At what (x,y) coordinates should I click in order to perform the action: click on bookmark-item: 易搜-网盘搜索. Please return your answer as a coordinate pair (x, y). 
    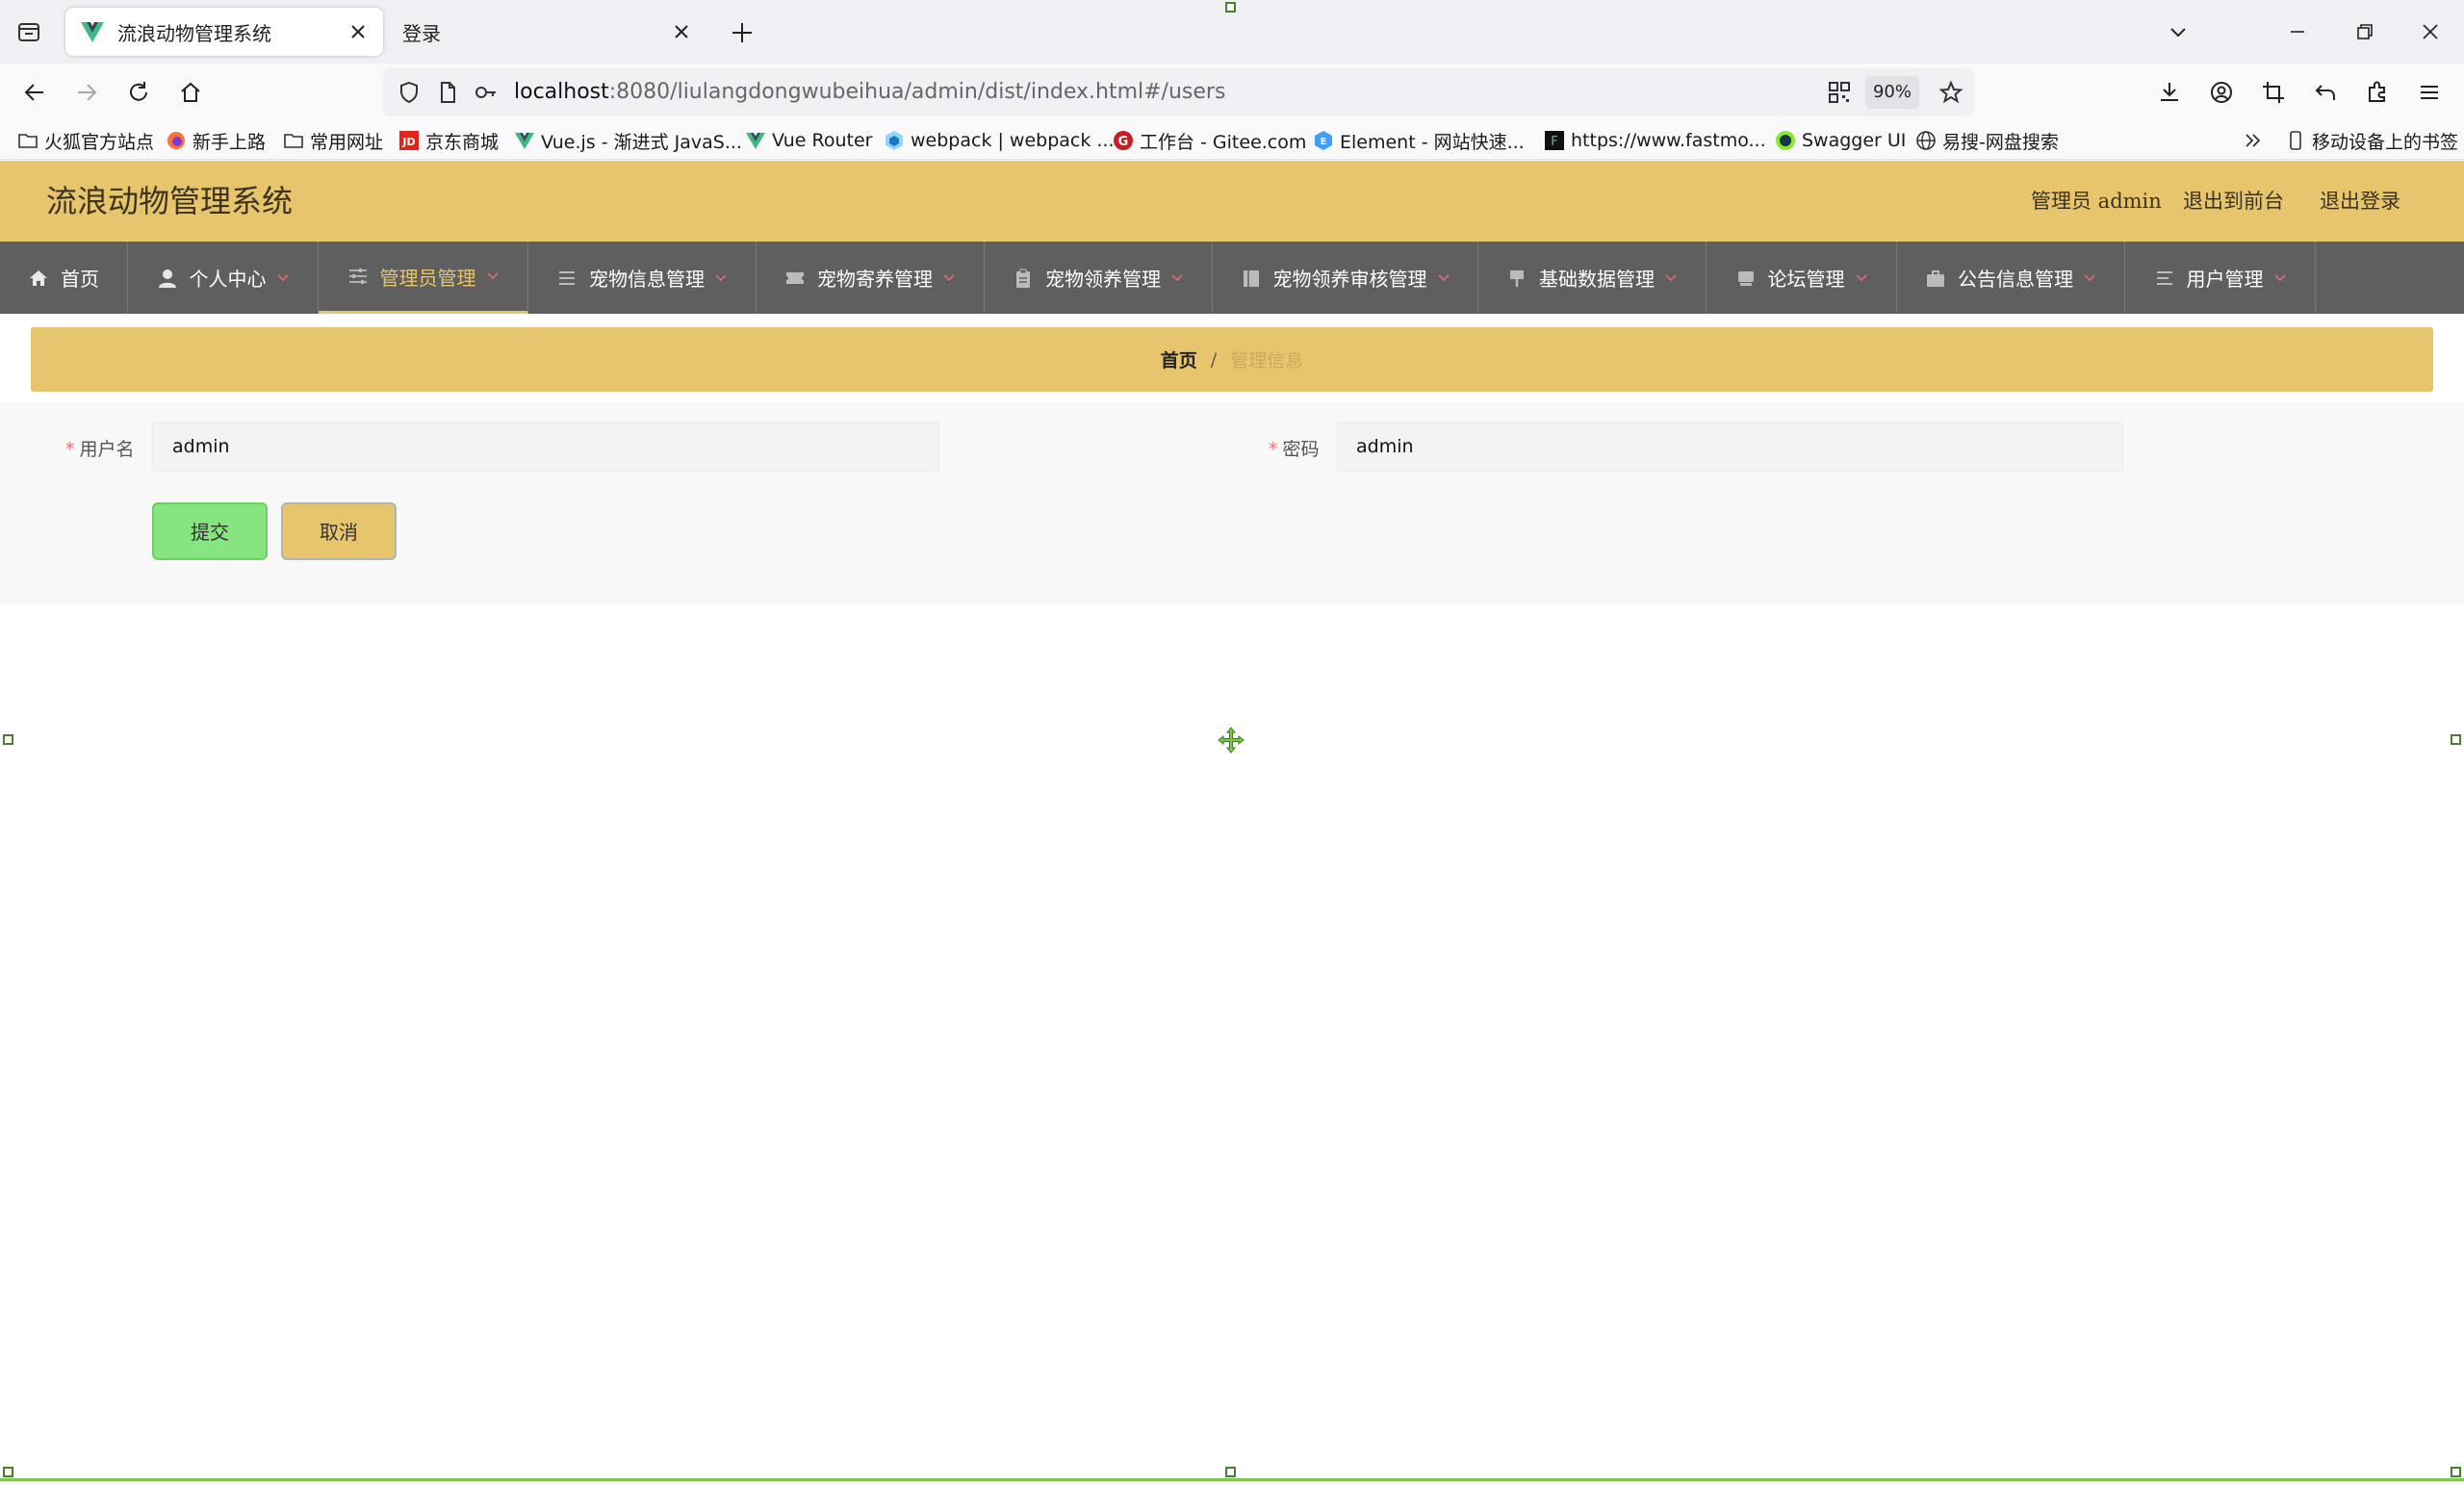
    Looking at the image, I should click on (1987, 140).